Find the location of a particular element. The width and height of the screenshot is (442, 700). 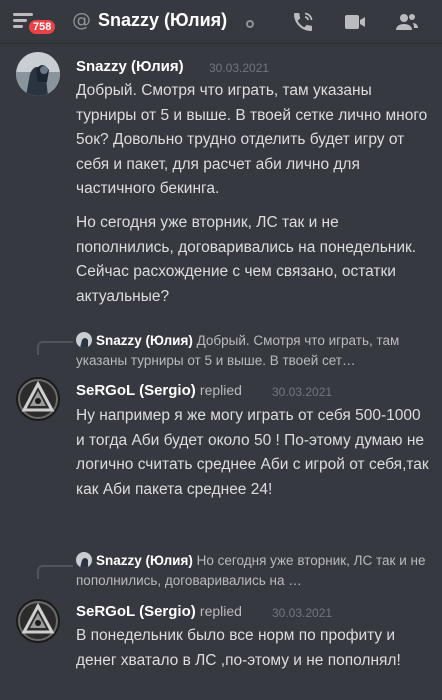

video-icon is located at coordinates (355, 22).